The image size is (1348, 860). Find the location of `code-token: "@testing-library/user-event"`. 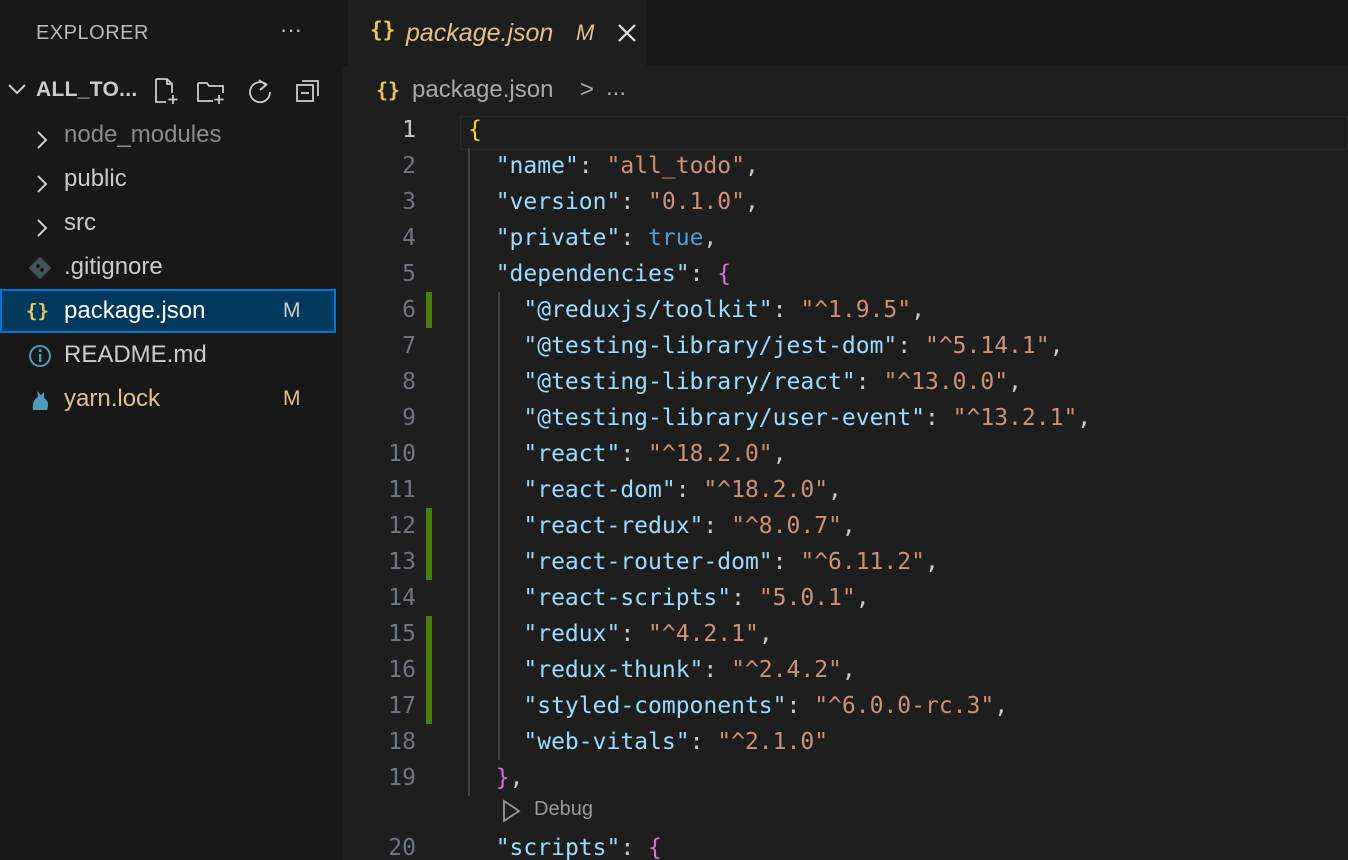

code-token: "@testing-library/user-event" is located at coordinates (724, 418).